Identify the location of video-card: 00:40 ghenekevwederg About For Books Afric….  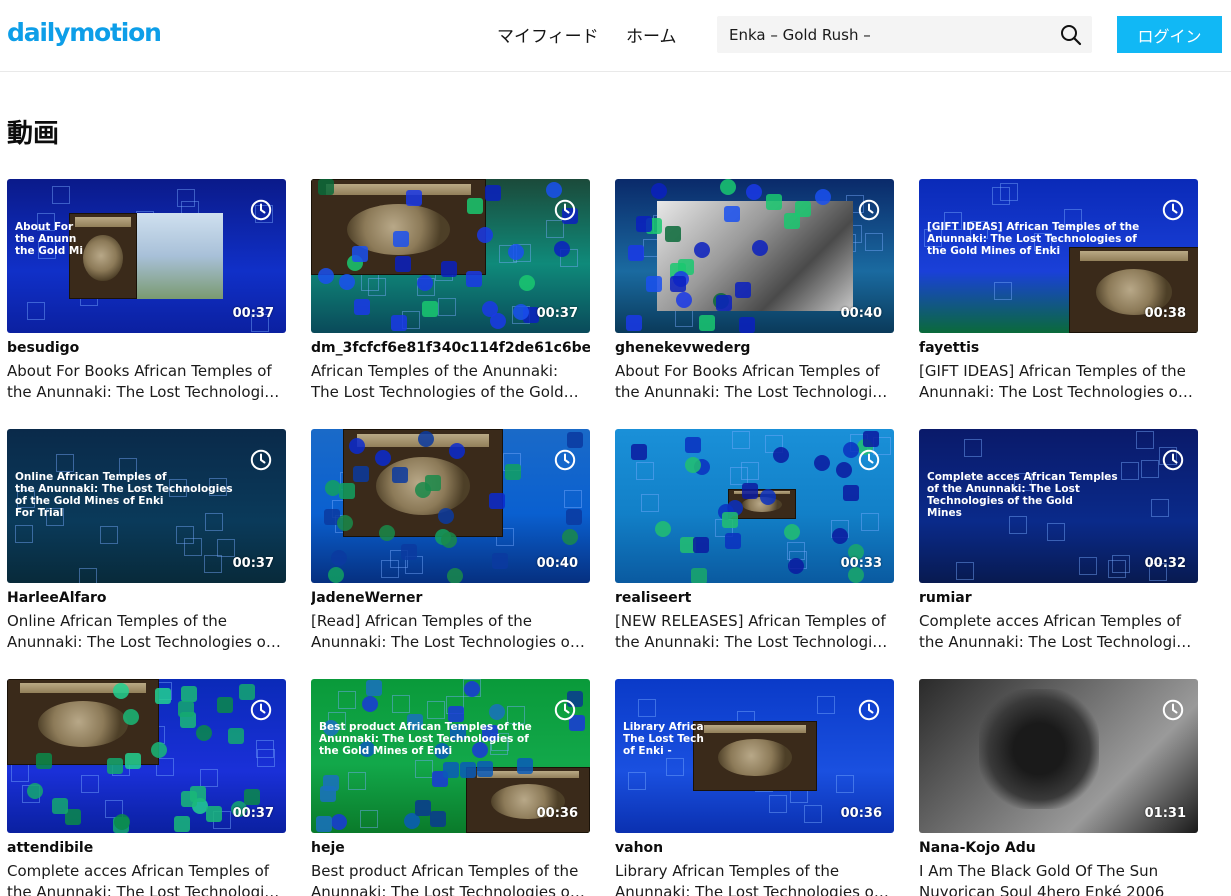
(754, 291).